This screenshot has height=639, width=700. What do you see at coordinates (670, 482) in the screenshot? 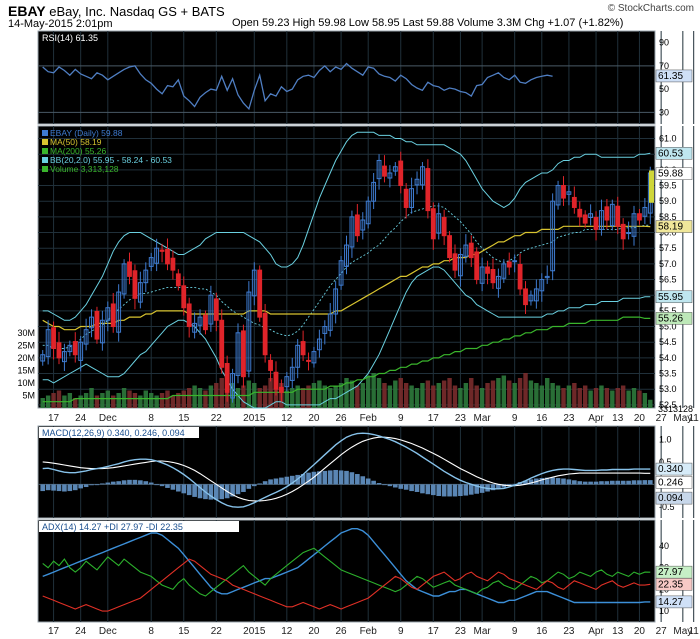
I see `macd-signal-label: 0.246` at bounding box center [670, 482].